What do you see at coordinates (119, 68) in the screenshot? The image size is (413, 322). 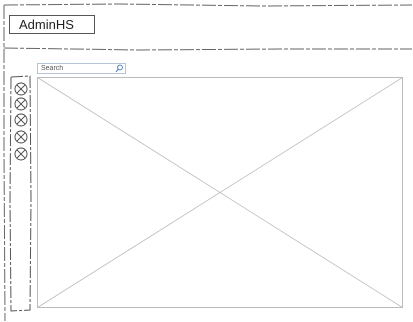 I see `search-icon` at bounding box center [119, 68].